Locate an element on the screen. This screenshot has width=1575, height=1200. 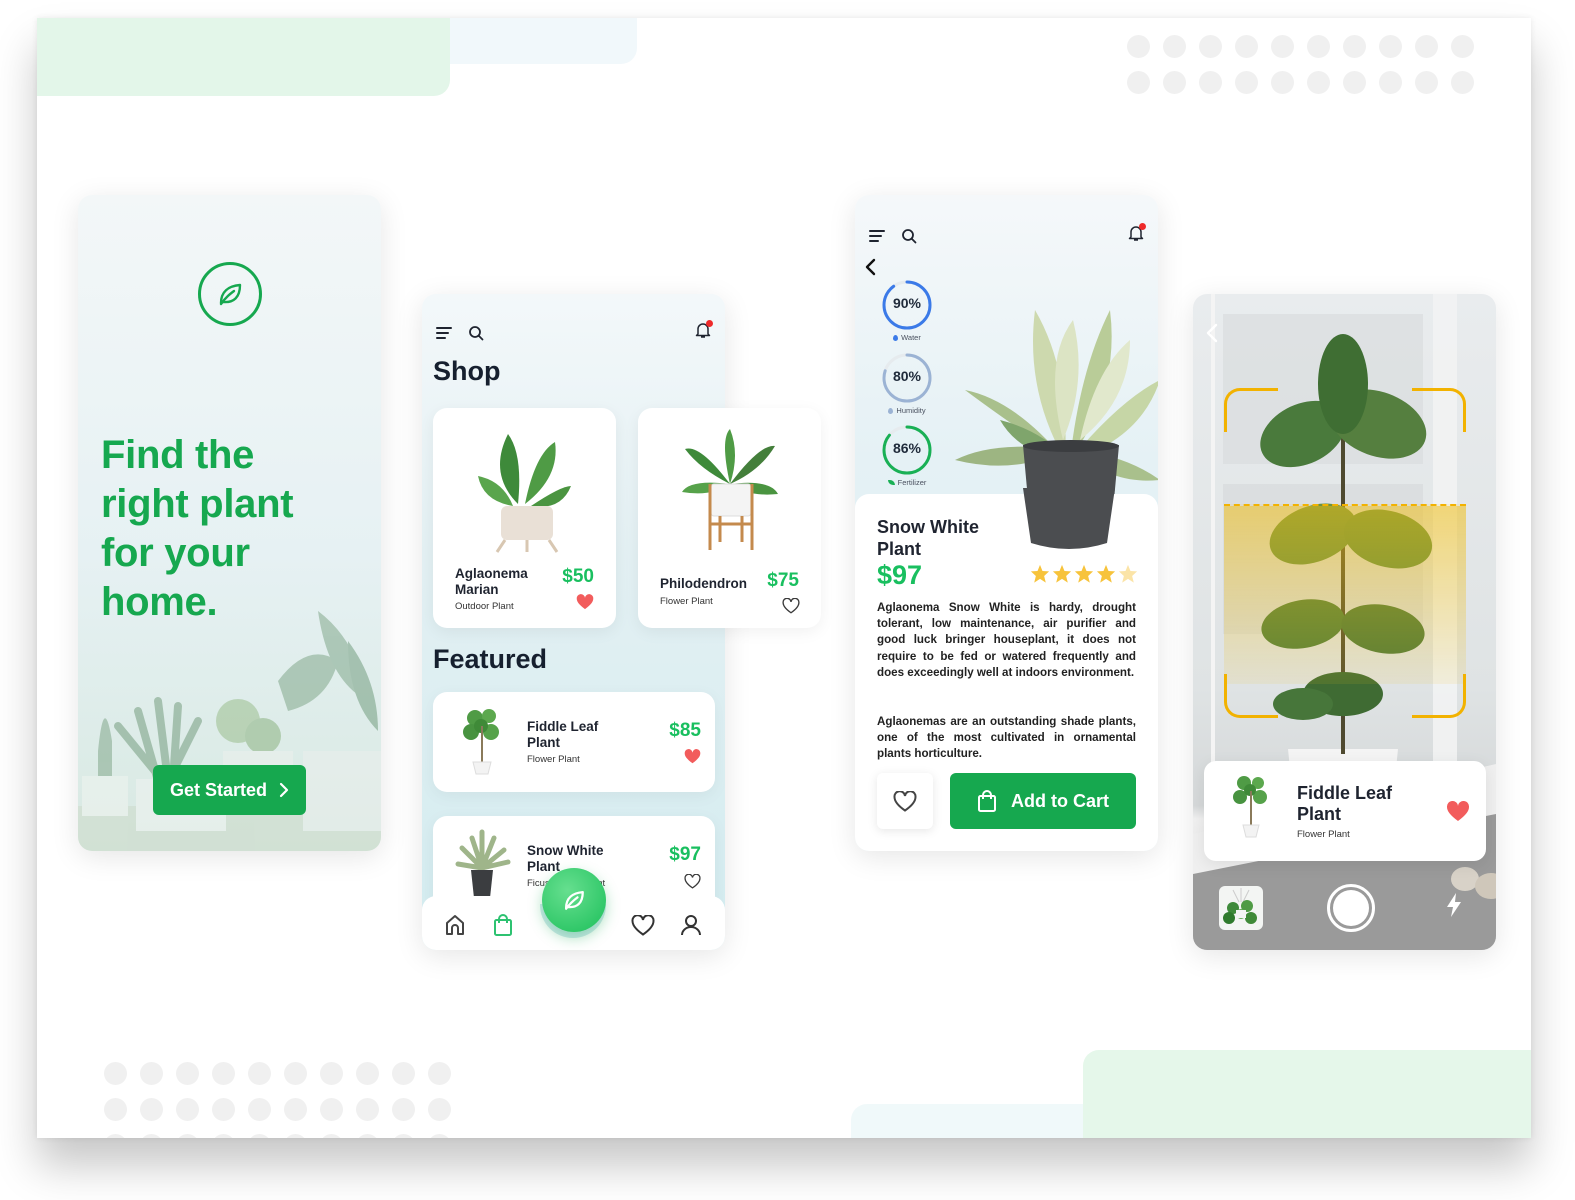
result-type: Flower Plant is located at coordinates (1323, 834).